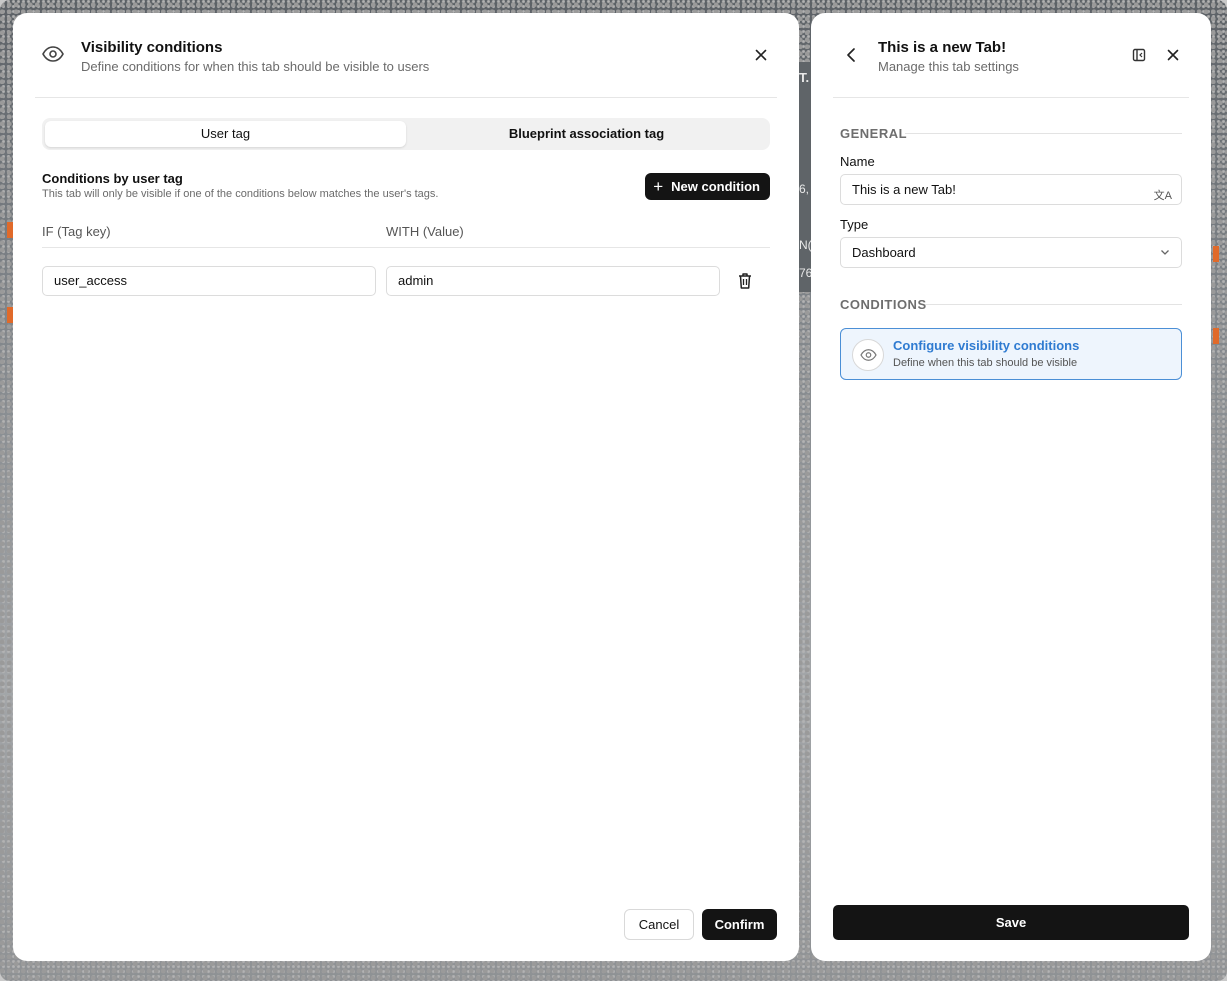 The width and height of the screenshot is (1227, 981). What do you see at coordinates (948, 66) in the screenshot?
I see `panel-subtitle: Manage this tab settings` at bounding box center [948, 66].